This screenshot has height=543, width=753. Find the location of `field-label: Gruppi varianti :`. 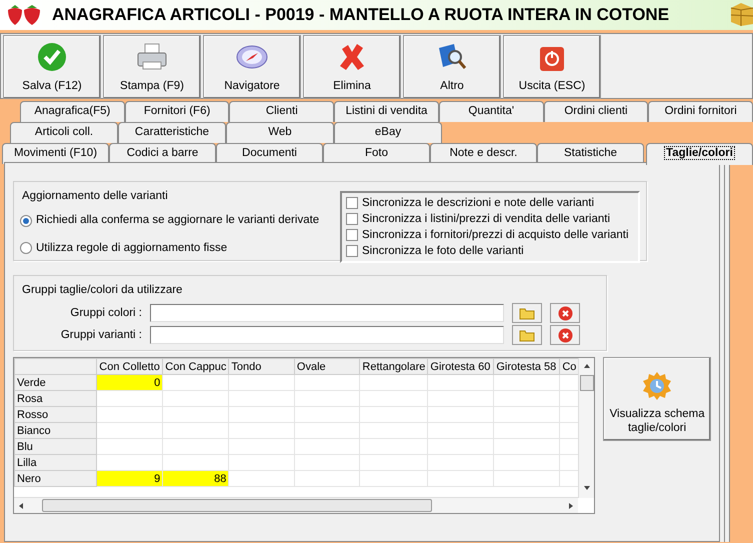

field-label: Gruppi varianti : is located at coordinates (101, 335).